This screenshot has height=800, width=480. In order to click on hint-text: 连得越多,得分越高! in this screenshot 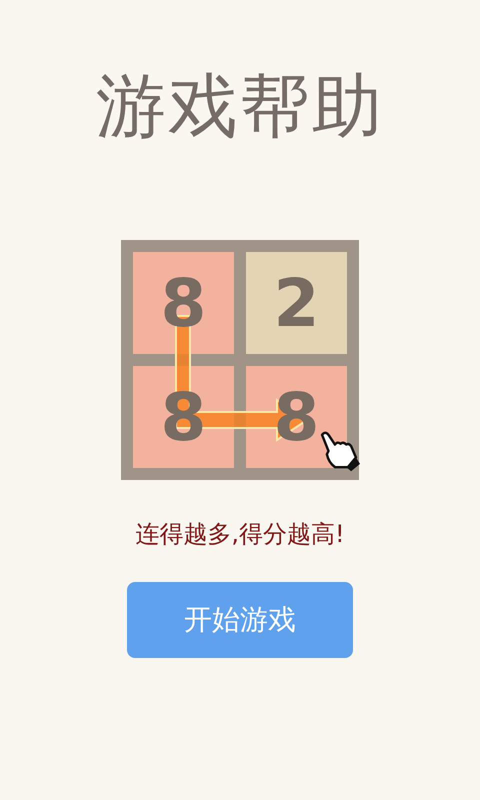, I will do `click(240, 534)`.